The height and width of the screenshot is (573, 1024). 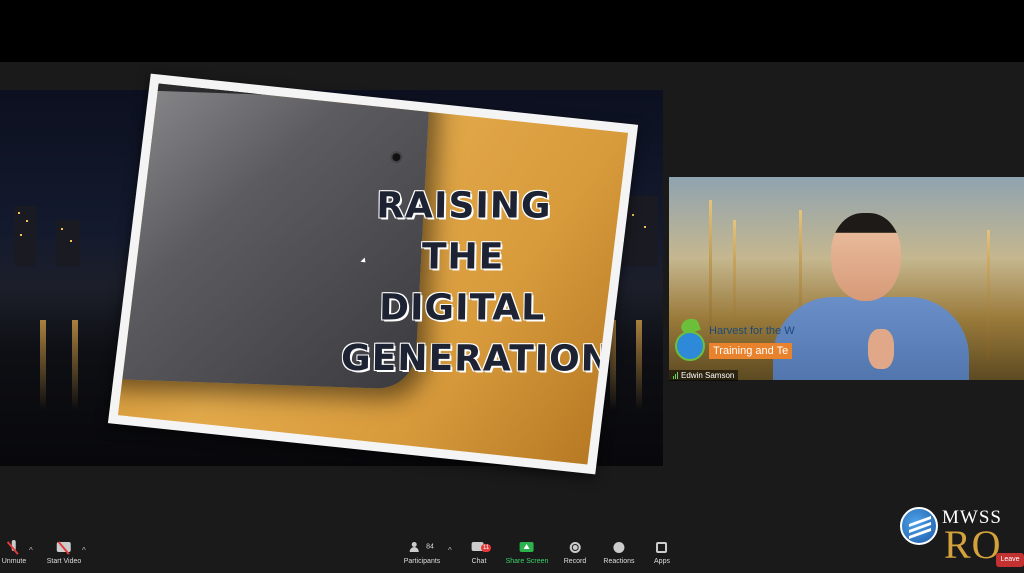 What do you see at coordinates (463, 206) in the screenshot?
I see `slide-title-line: RAISING` at bounding box center [463, 206].